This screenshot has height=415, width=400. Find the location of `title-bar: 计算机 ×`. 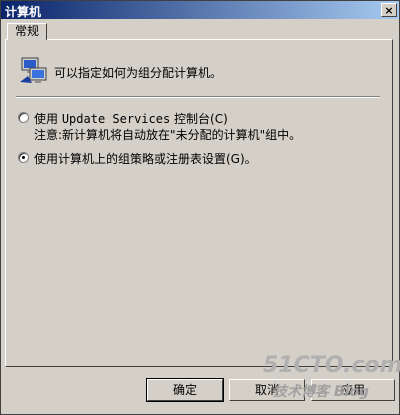

title-bar: 计算机 × is located at coordinates (200, 10).